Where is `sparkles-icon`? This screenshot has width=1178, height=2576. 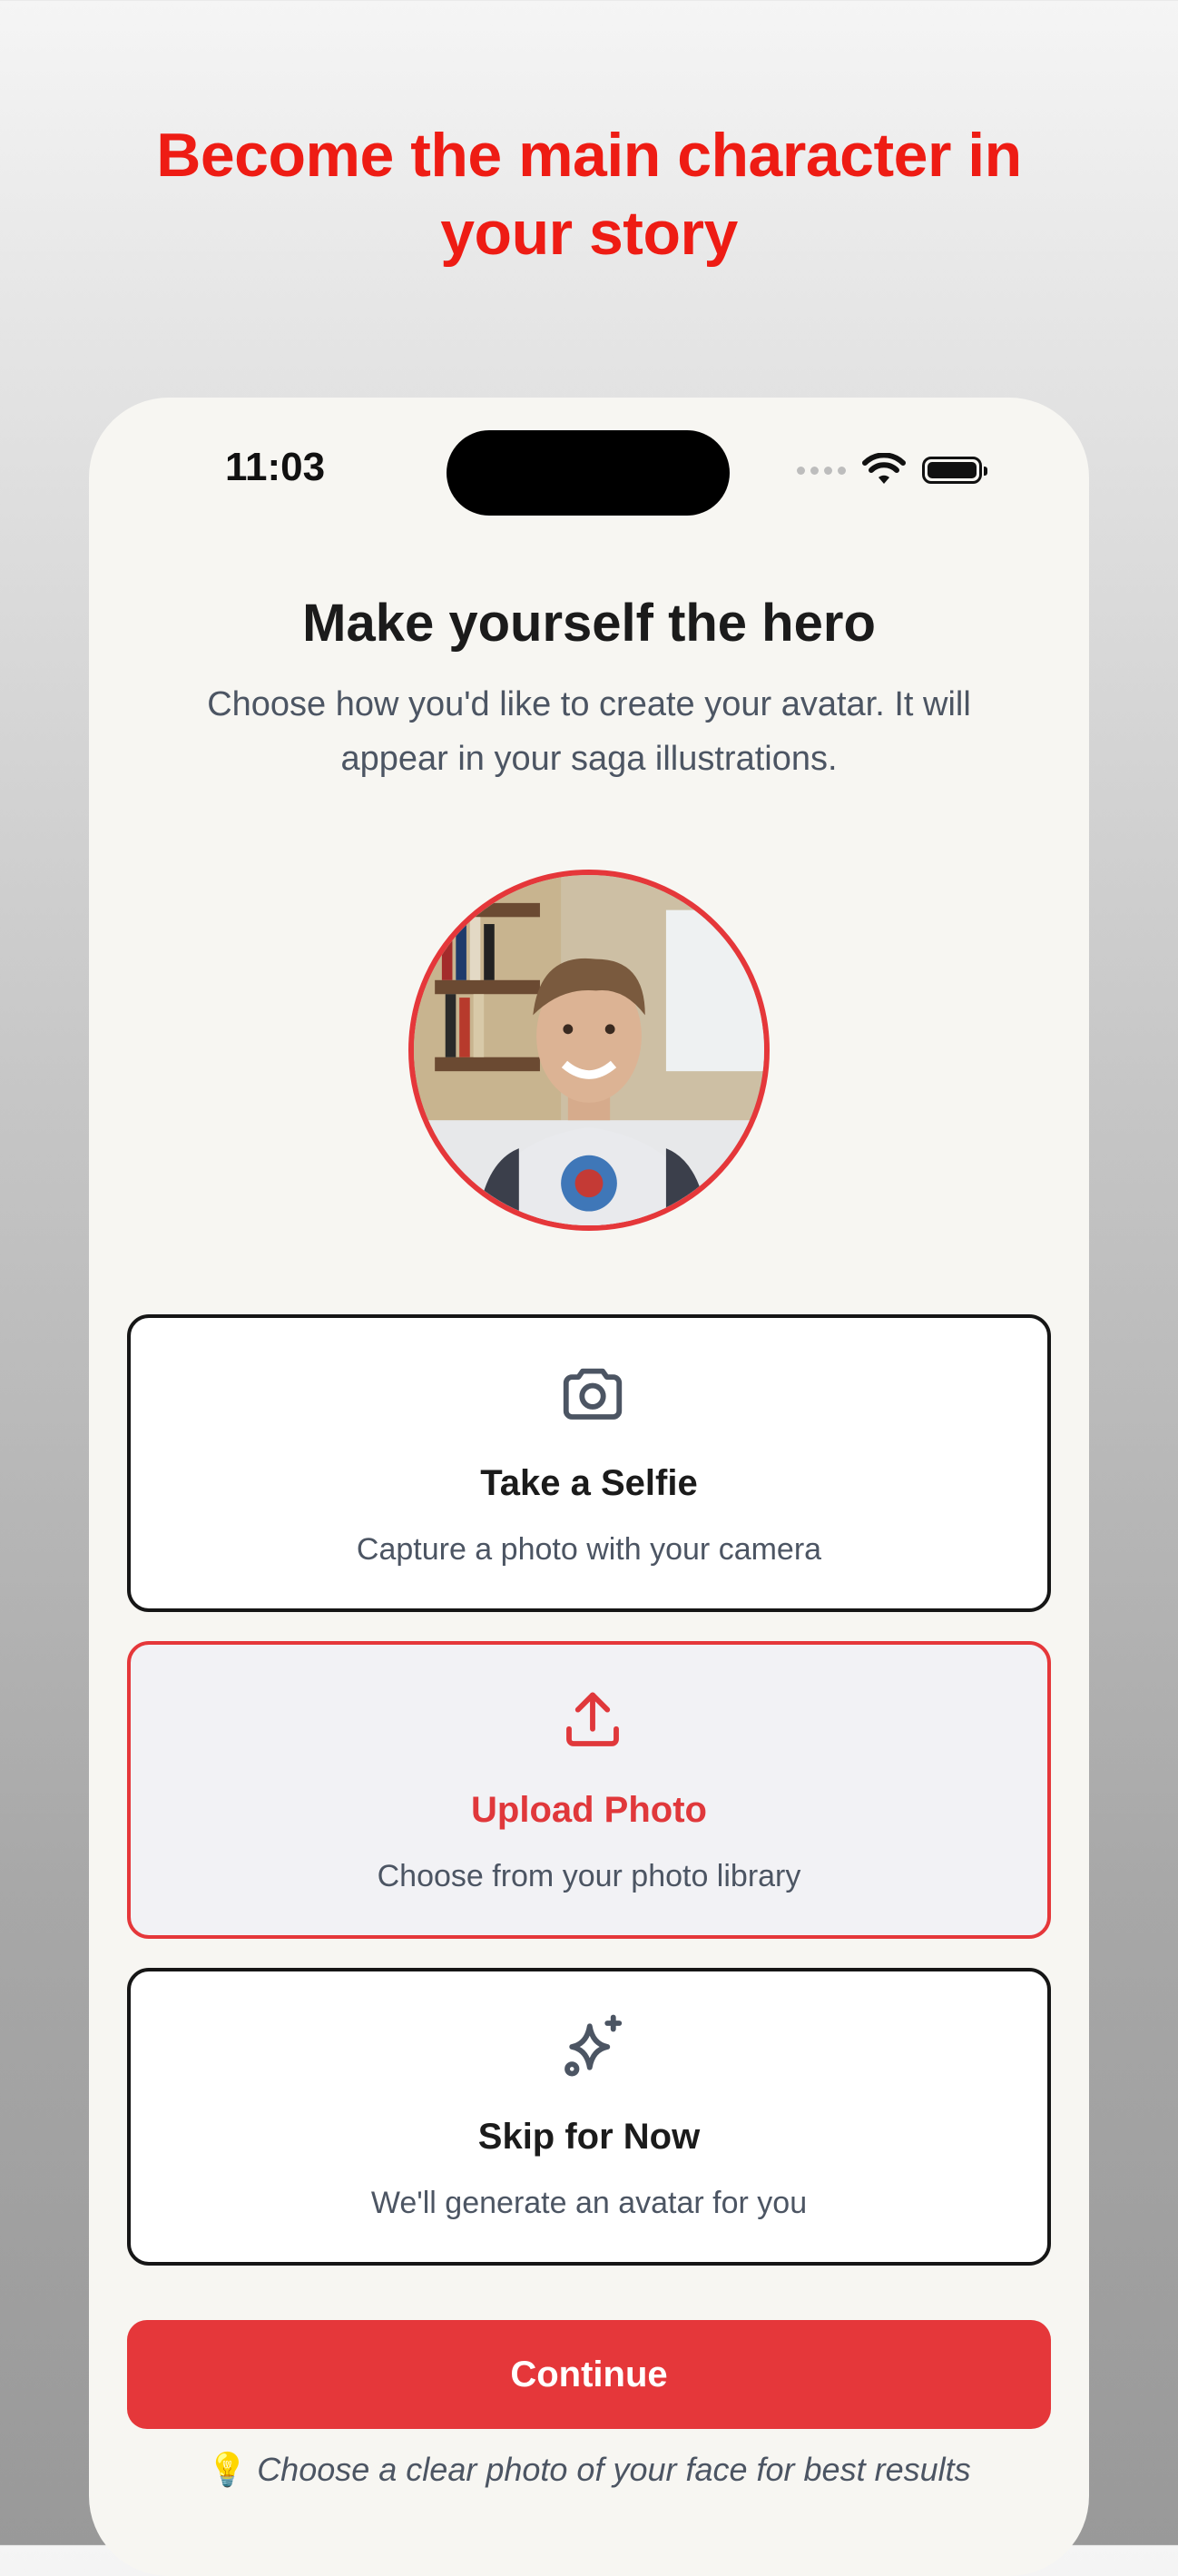 sparkles-icon is located at coordinates (593, 2045).